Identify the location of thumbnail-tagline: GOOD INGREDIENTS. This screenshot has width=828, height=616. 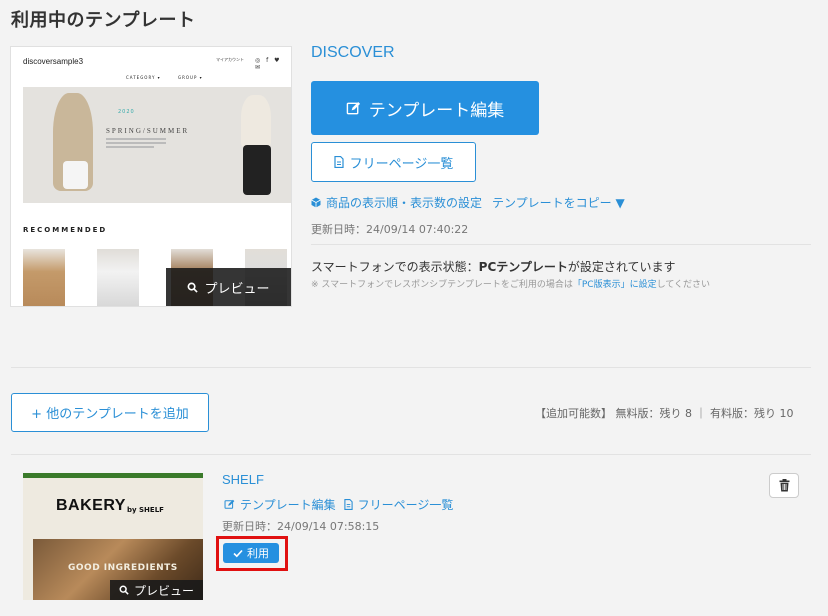
(123, 568).